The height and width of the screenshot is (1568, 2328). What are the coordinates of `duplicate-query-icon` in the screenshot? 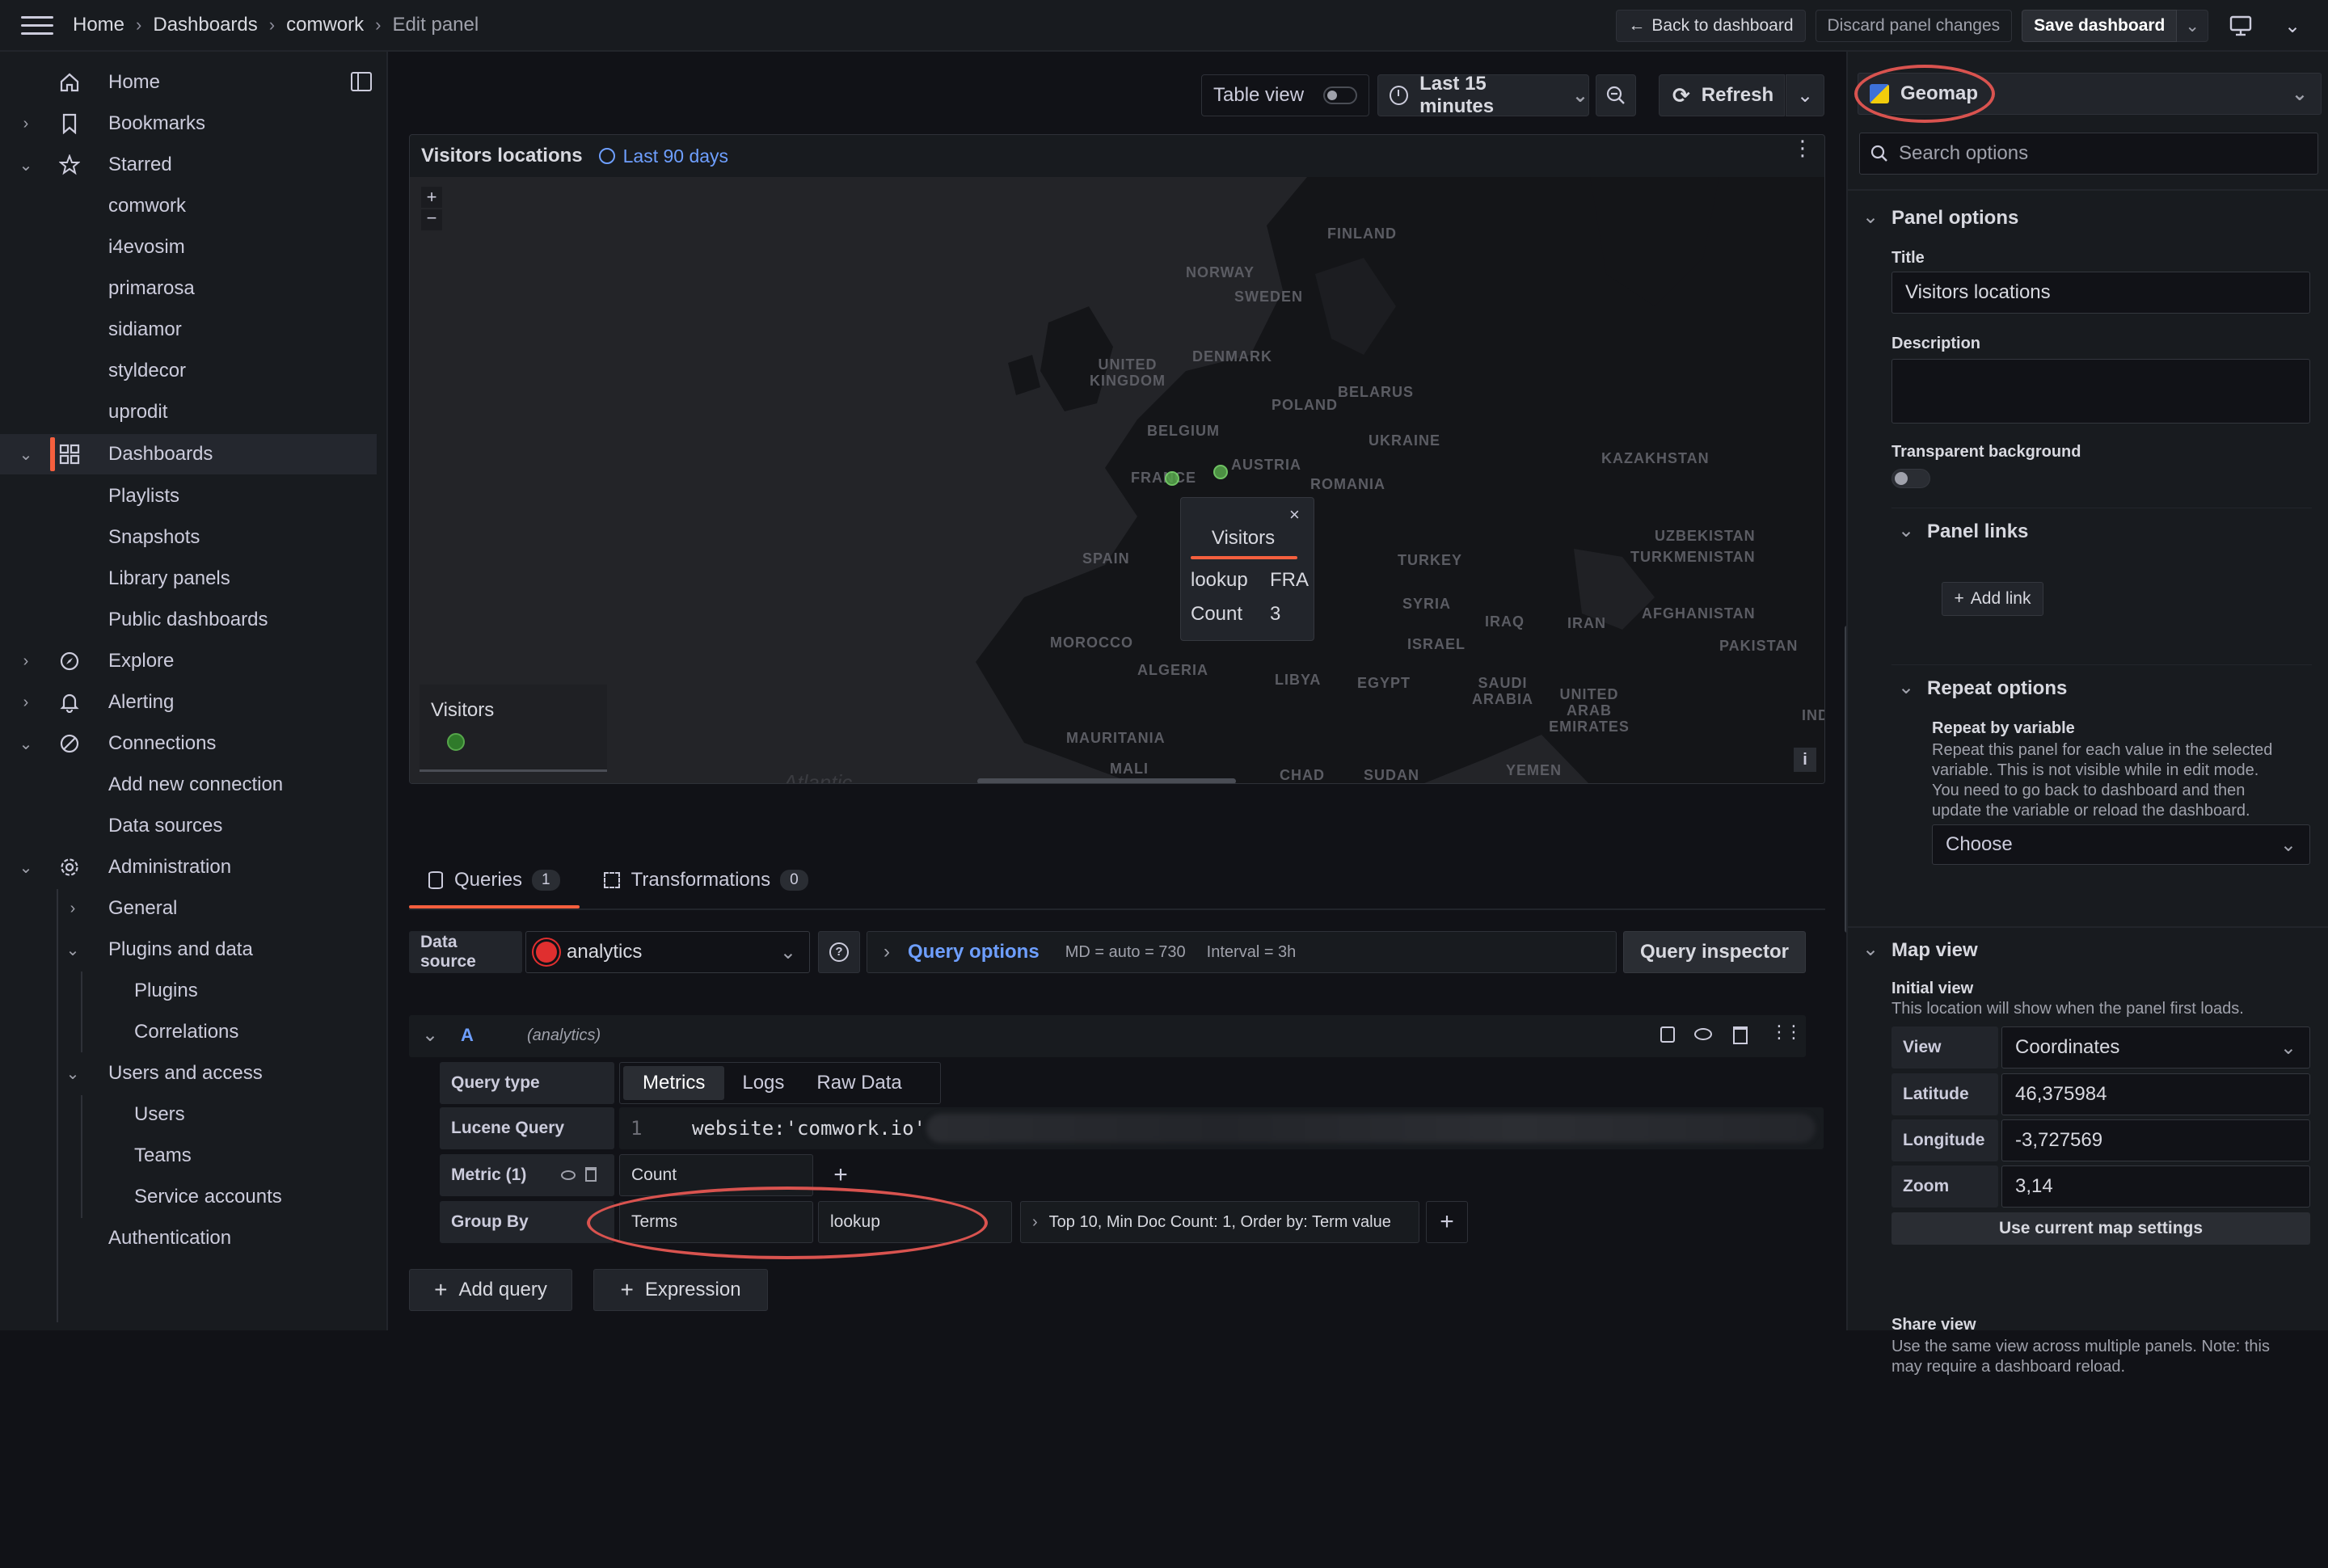 It's located at (1667, 1034).